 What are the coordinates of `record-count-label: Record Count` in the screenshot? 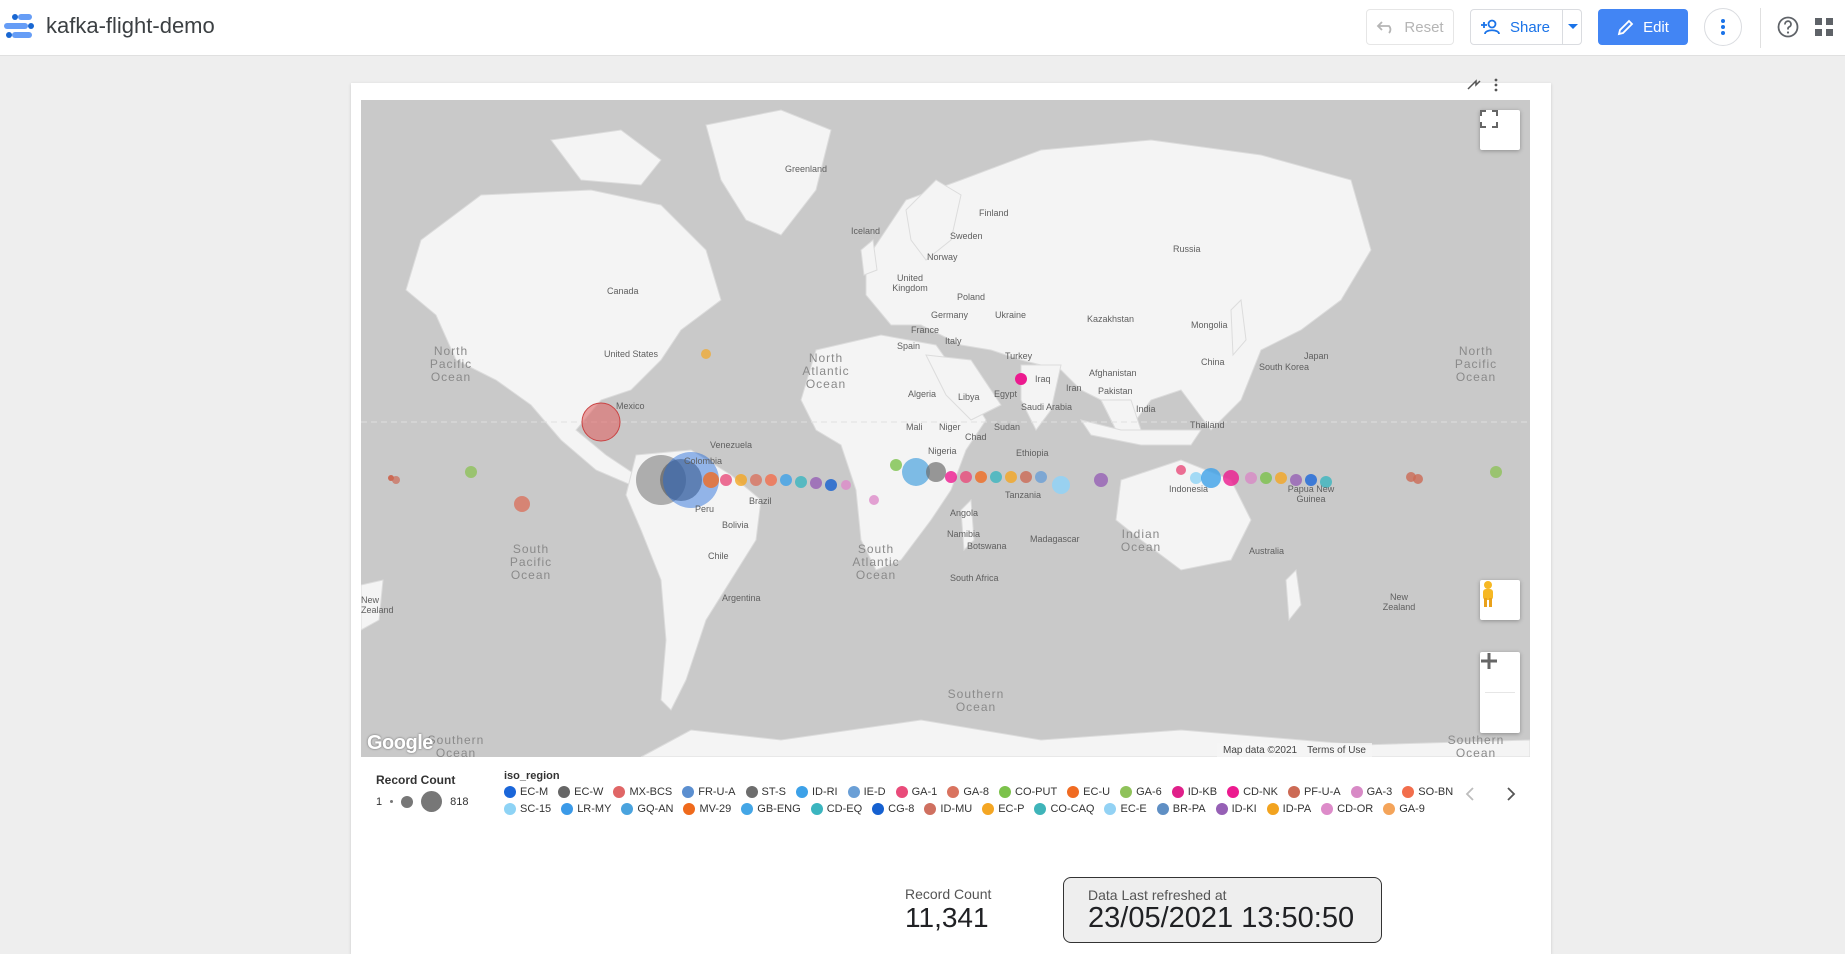 It's located at (948, 894).